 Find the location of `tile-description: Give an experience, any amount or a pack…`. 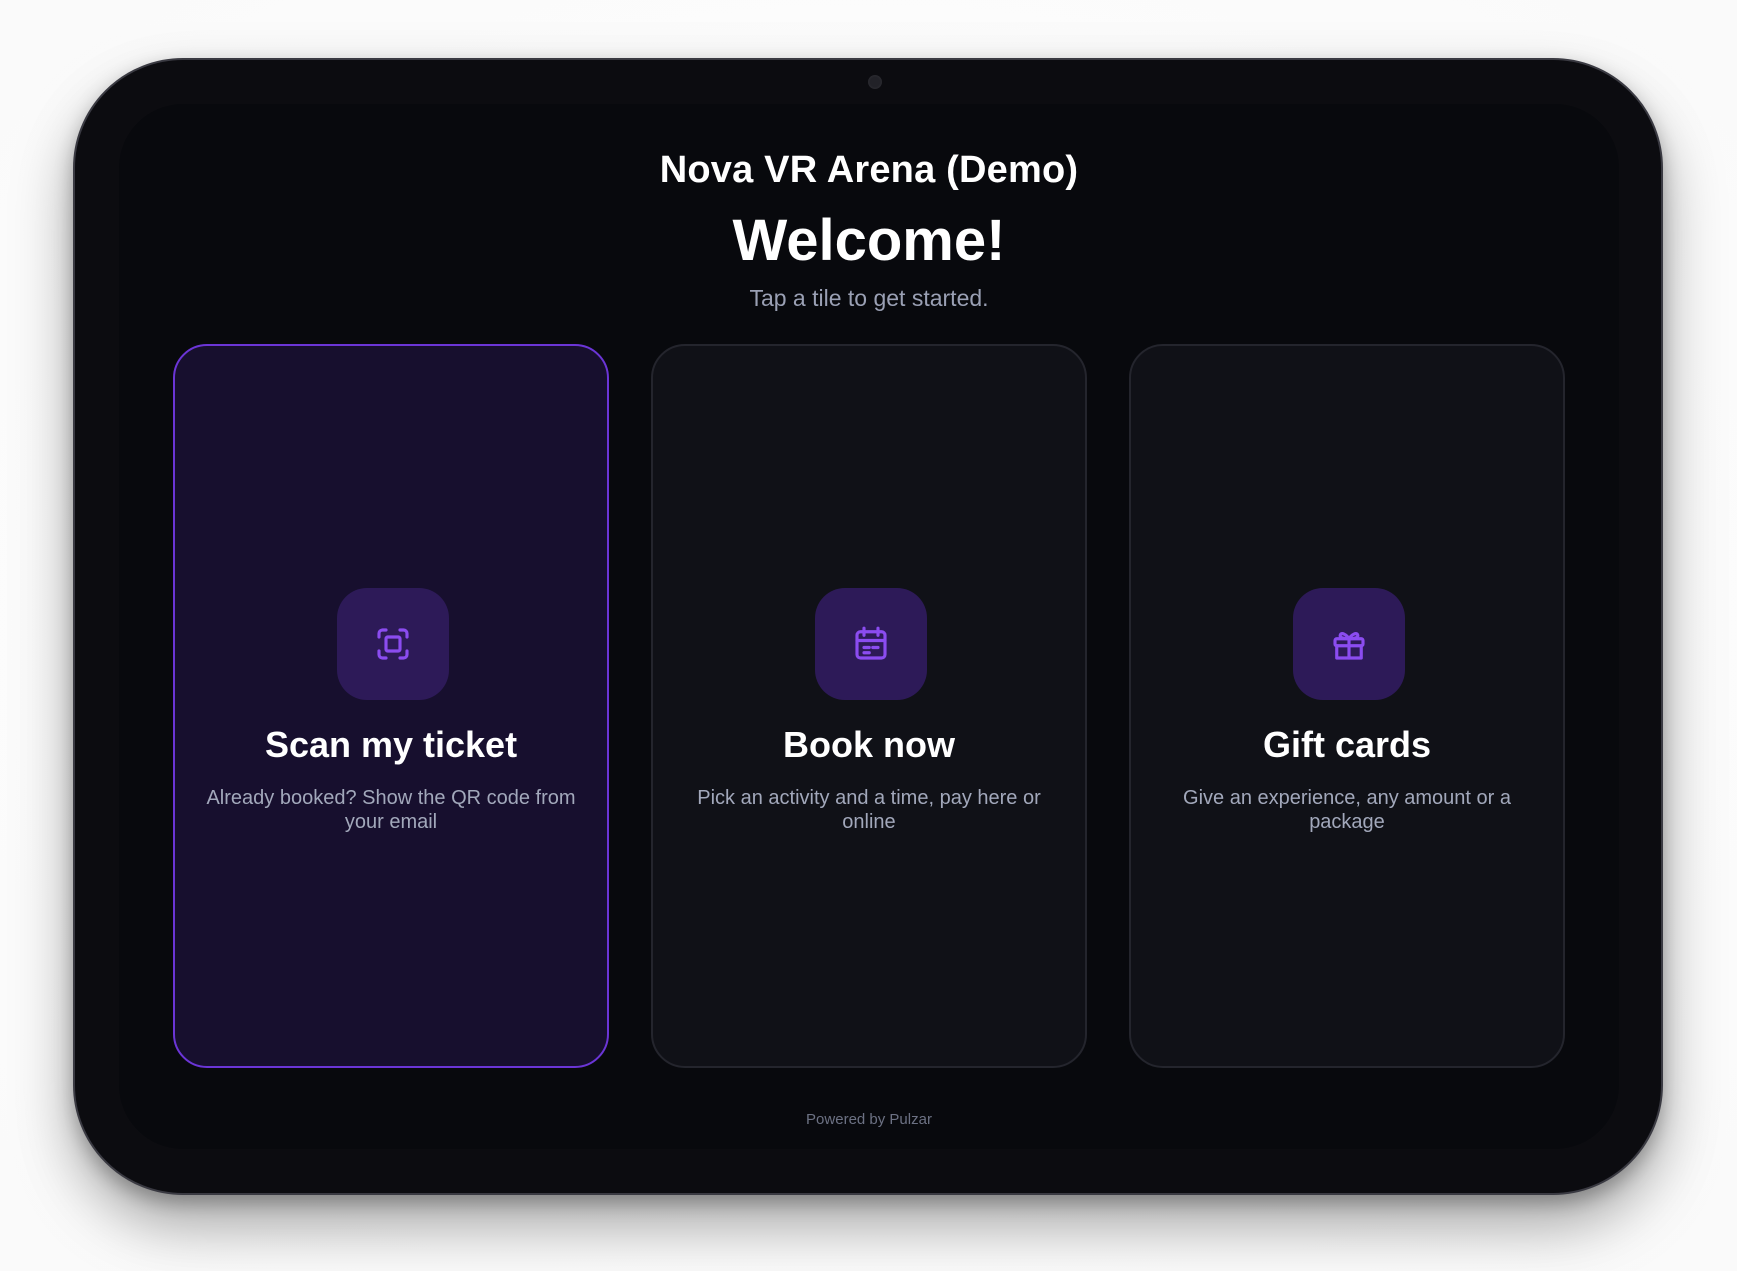

tile-description: Give an experience, any amount or a pack… is located at coordinates (1347, 810).